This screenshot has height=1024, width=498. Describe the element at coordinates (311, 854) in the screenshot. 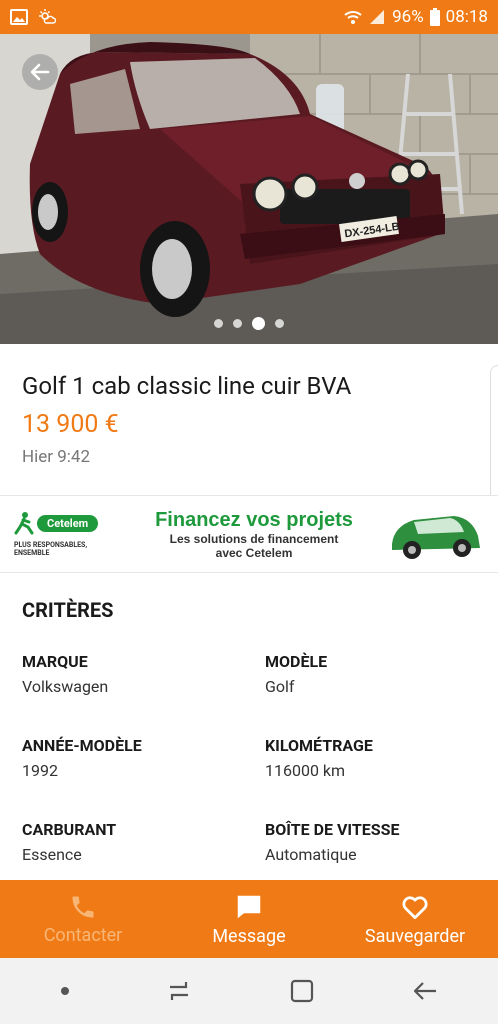

I see `criterion-value: Automatique` at that location.